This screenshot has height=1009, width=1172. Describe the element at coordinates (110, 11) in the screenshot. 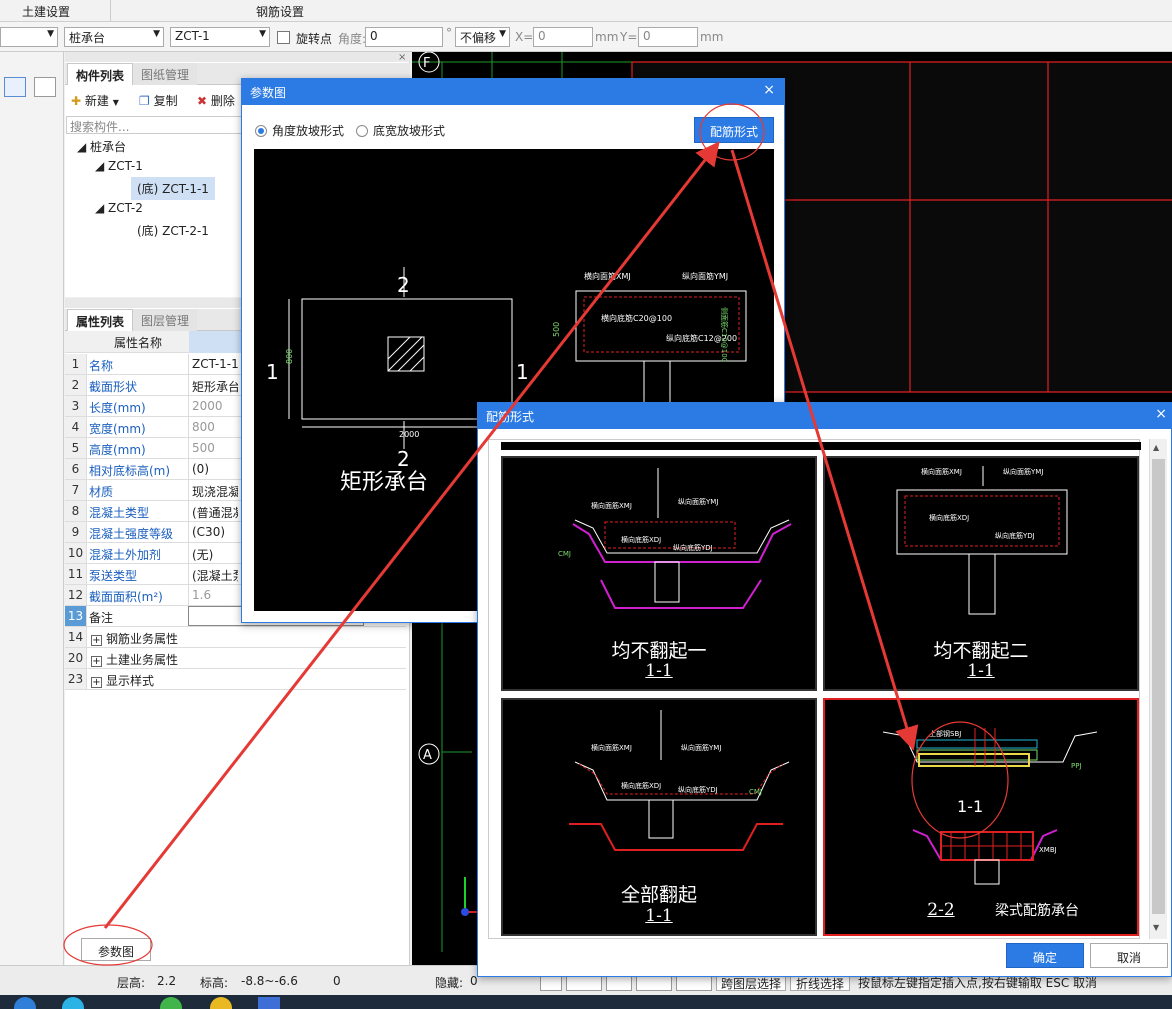

I see `menu-divider` at that location.